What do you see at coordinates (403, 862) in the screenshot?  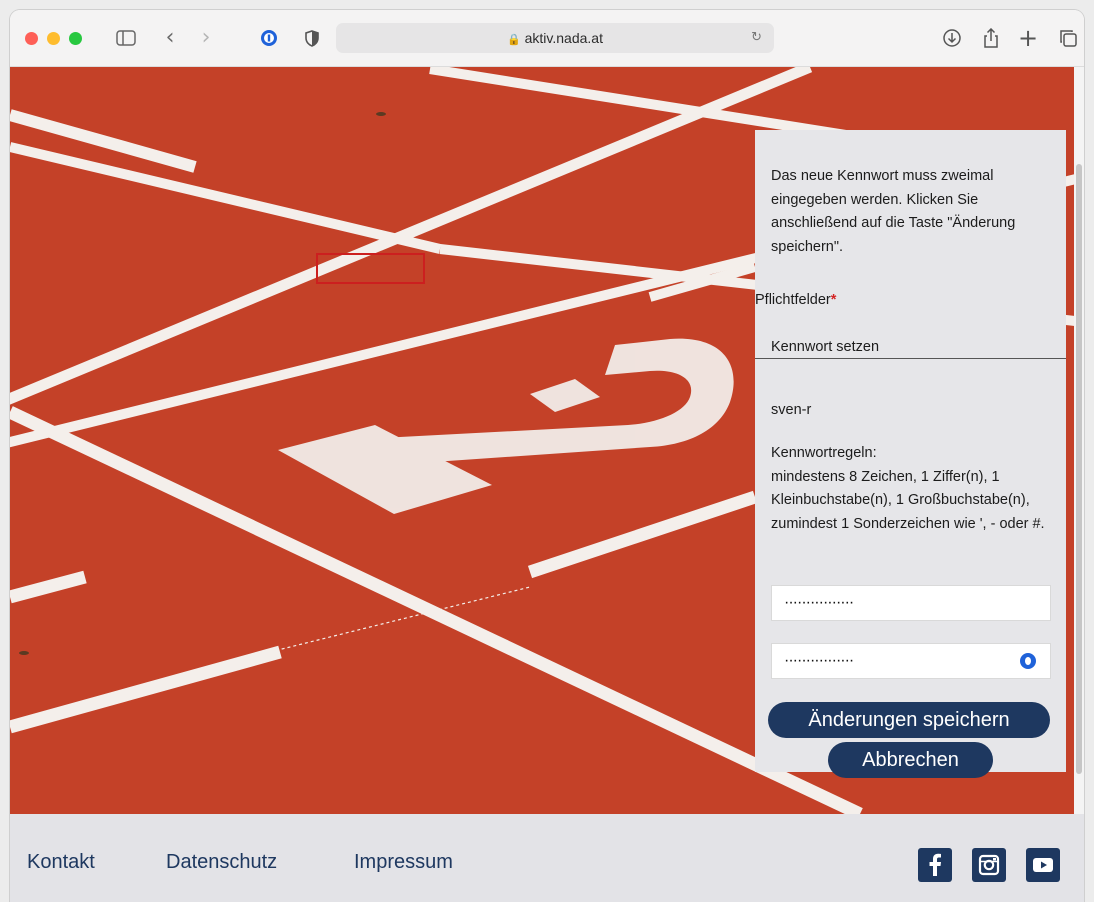 I see `footer-link-impressum: Impressum` at bounding box center [403, 862].